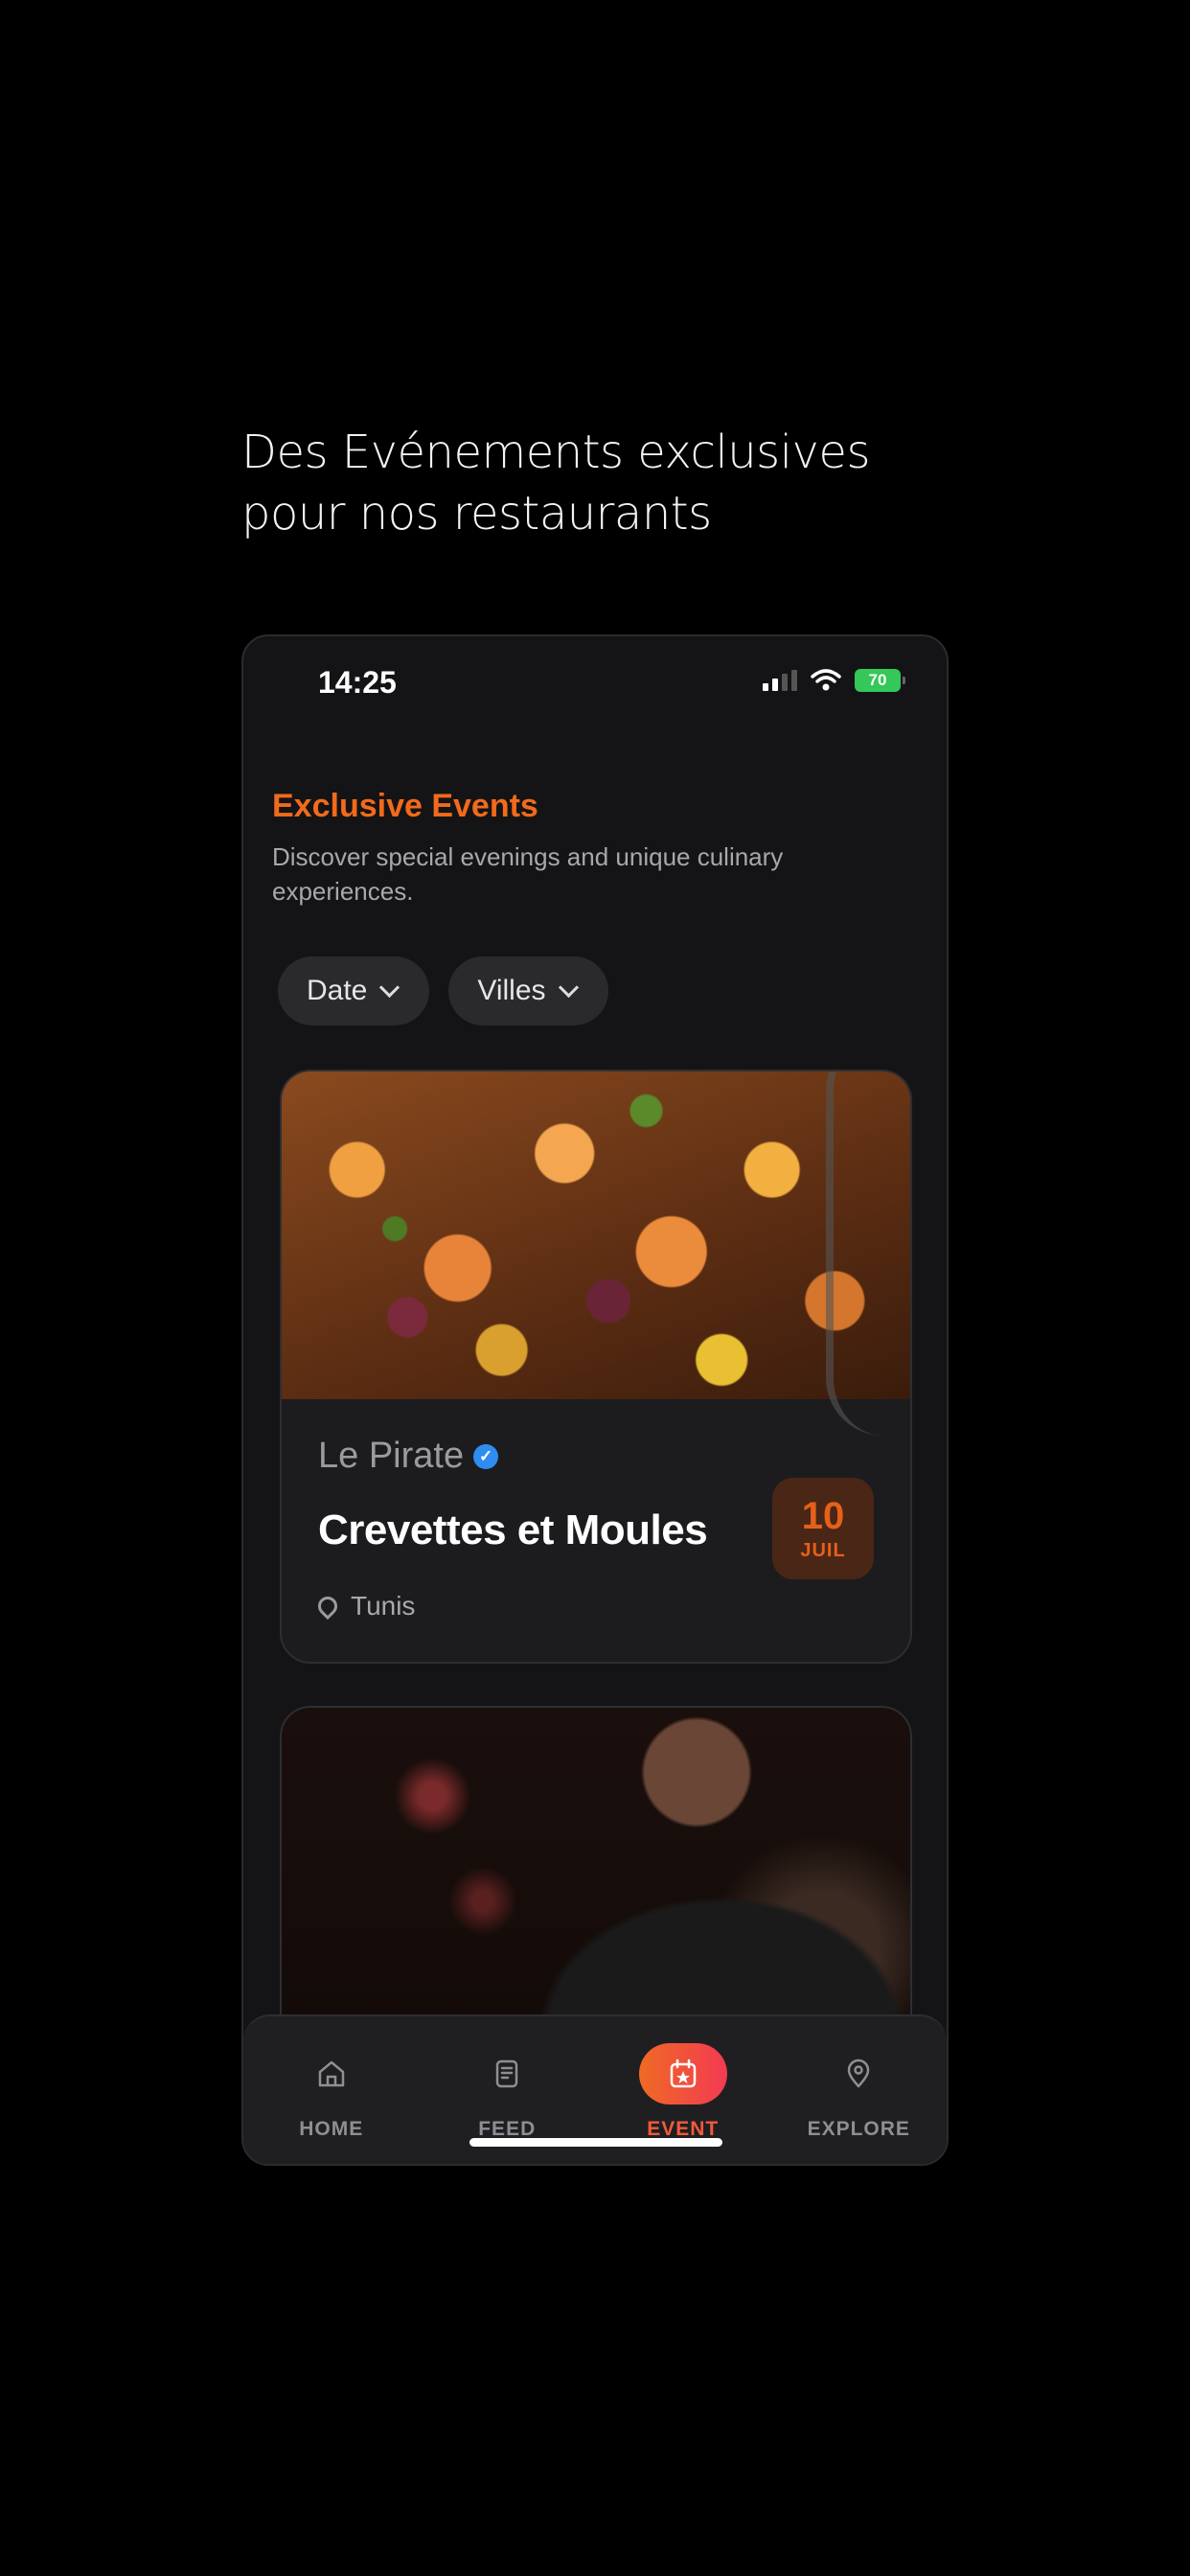 The height and width of the screenshot is (2576, 1190). I want to click on wifi-icon, so click(826, 680).